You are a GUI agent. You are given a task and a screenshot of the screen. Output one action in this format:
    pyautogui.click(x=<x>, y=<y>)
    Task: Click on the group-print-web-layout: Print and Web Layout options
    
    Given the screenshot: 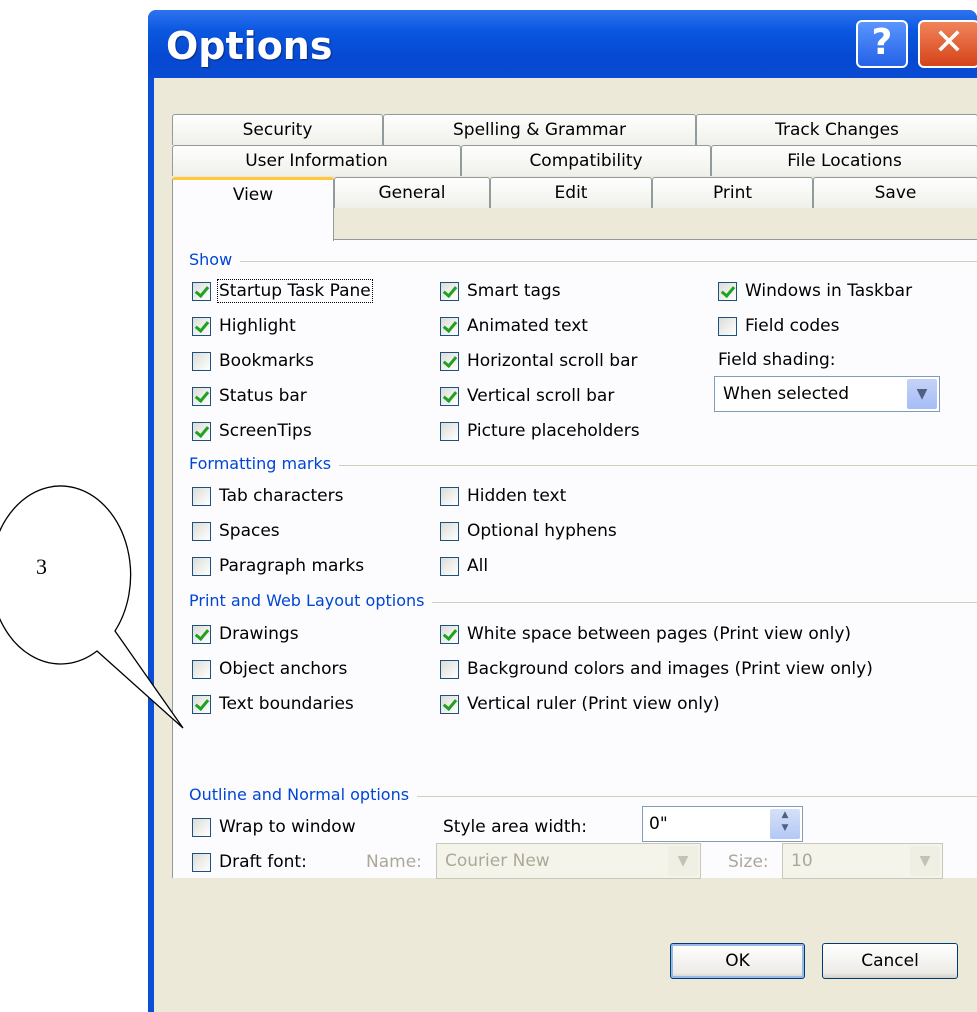 What is the action you would take?
    pyautogui.click(x=583, y=602)
    